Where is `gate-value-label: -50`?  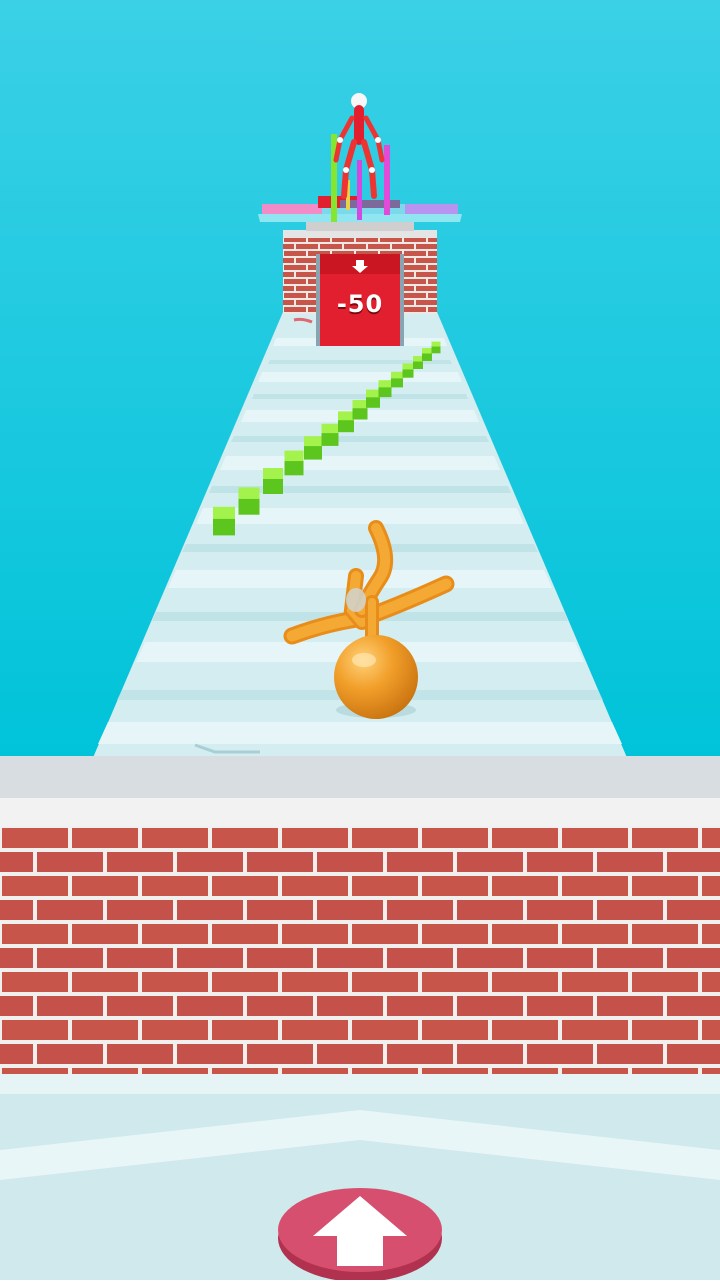 gate-value-label: -50 is located at coordinates (360, 304).